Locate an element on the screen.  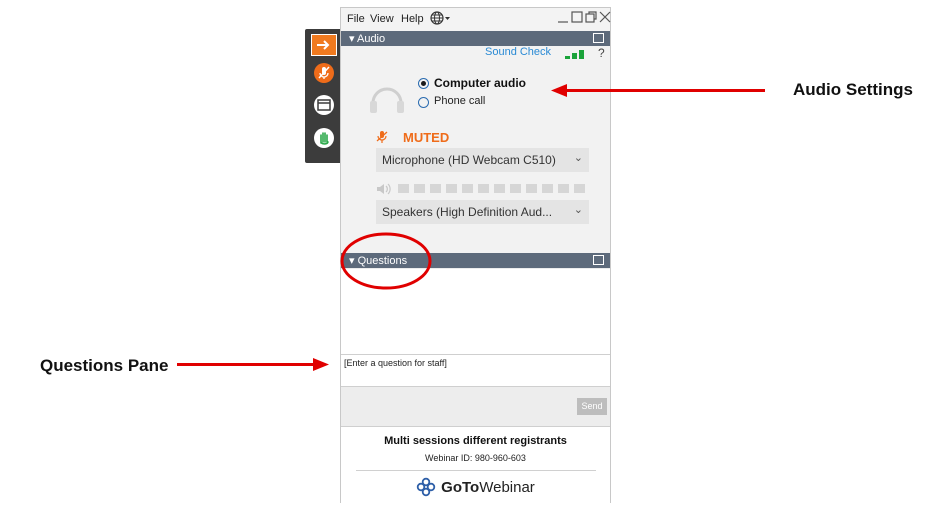
arrow-right-icon is located at coordinates (323, 45).